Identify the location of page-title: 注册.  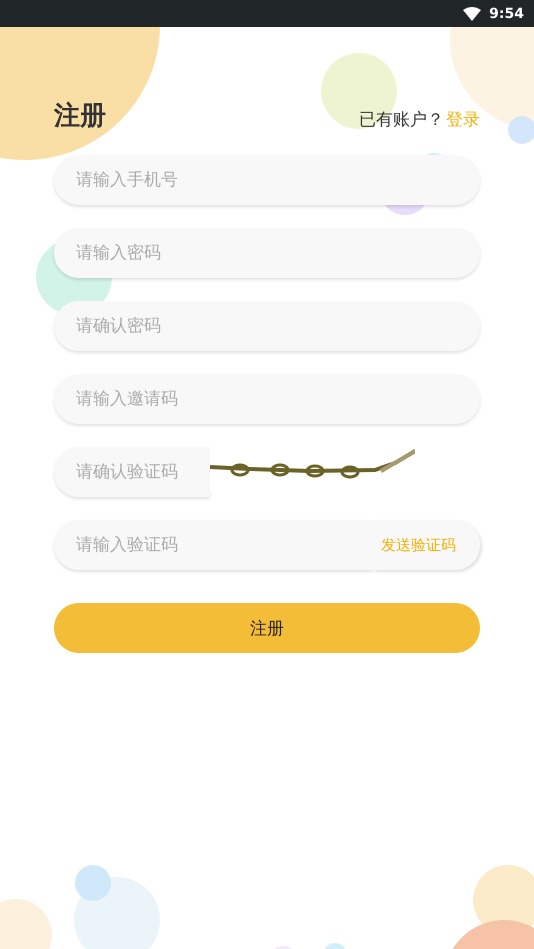
(80, 116).